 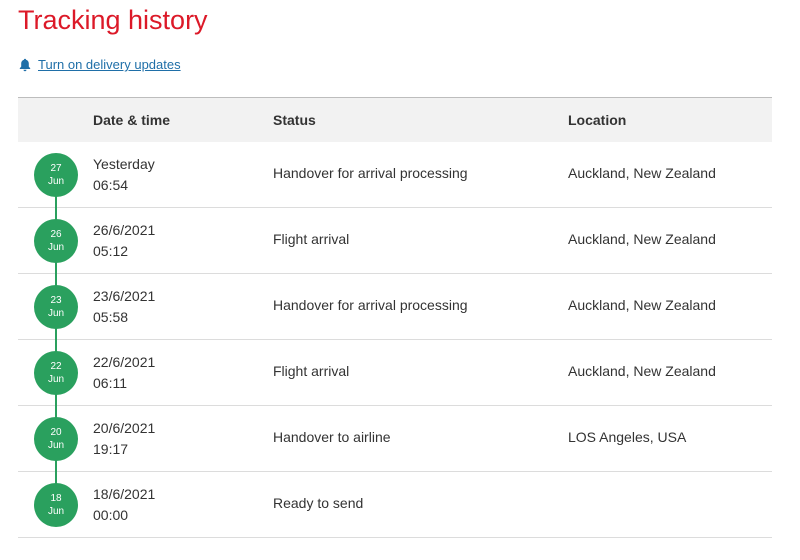 What do you see at coordinates (124, 230) in the screenshot?
I see `date-text: 26/6/2021` at bounding box center [124, 230].